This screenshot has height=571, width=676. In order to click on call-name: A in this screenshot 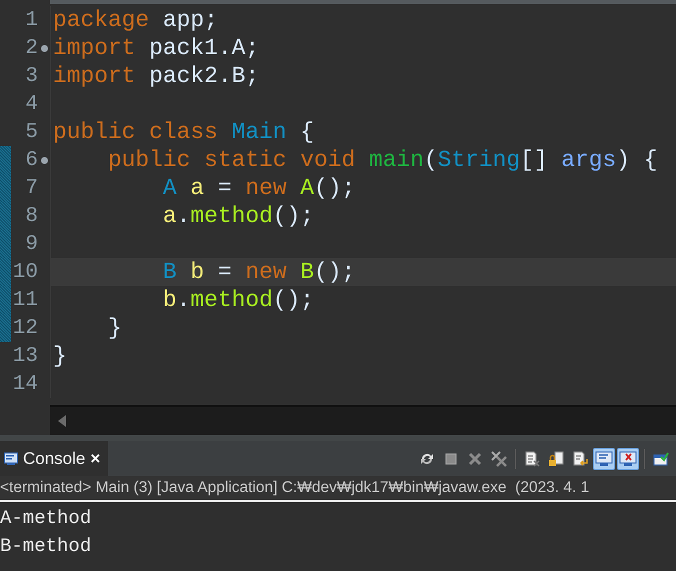, I will do `click(306, 188)`.